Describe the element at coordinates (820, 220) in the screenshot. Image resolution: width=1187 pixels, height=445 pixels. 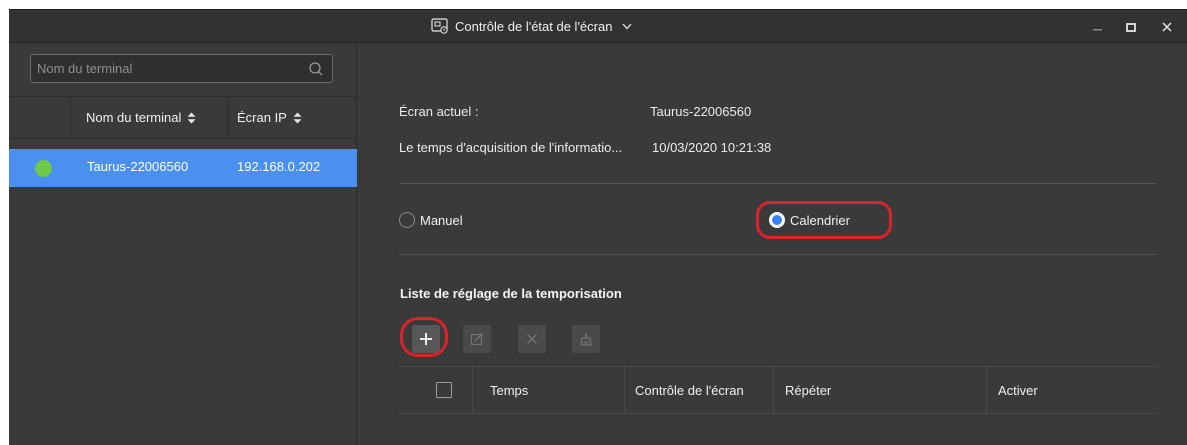
I see `mode-label: Calendrier` at that location.